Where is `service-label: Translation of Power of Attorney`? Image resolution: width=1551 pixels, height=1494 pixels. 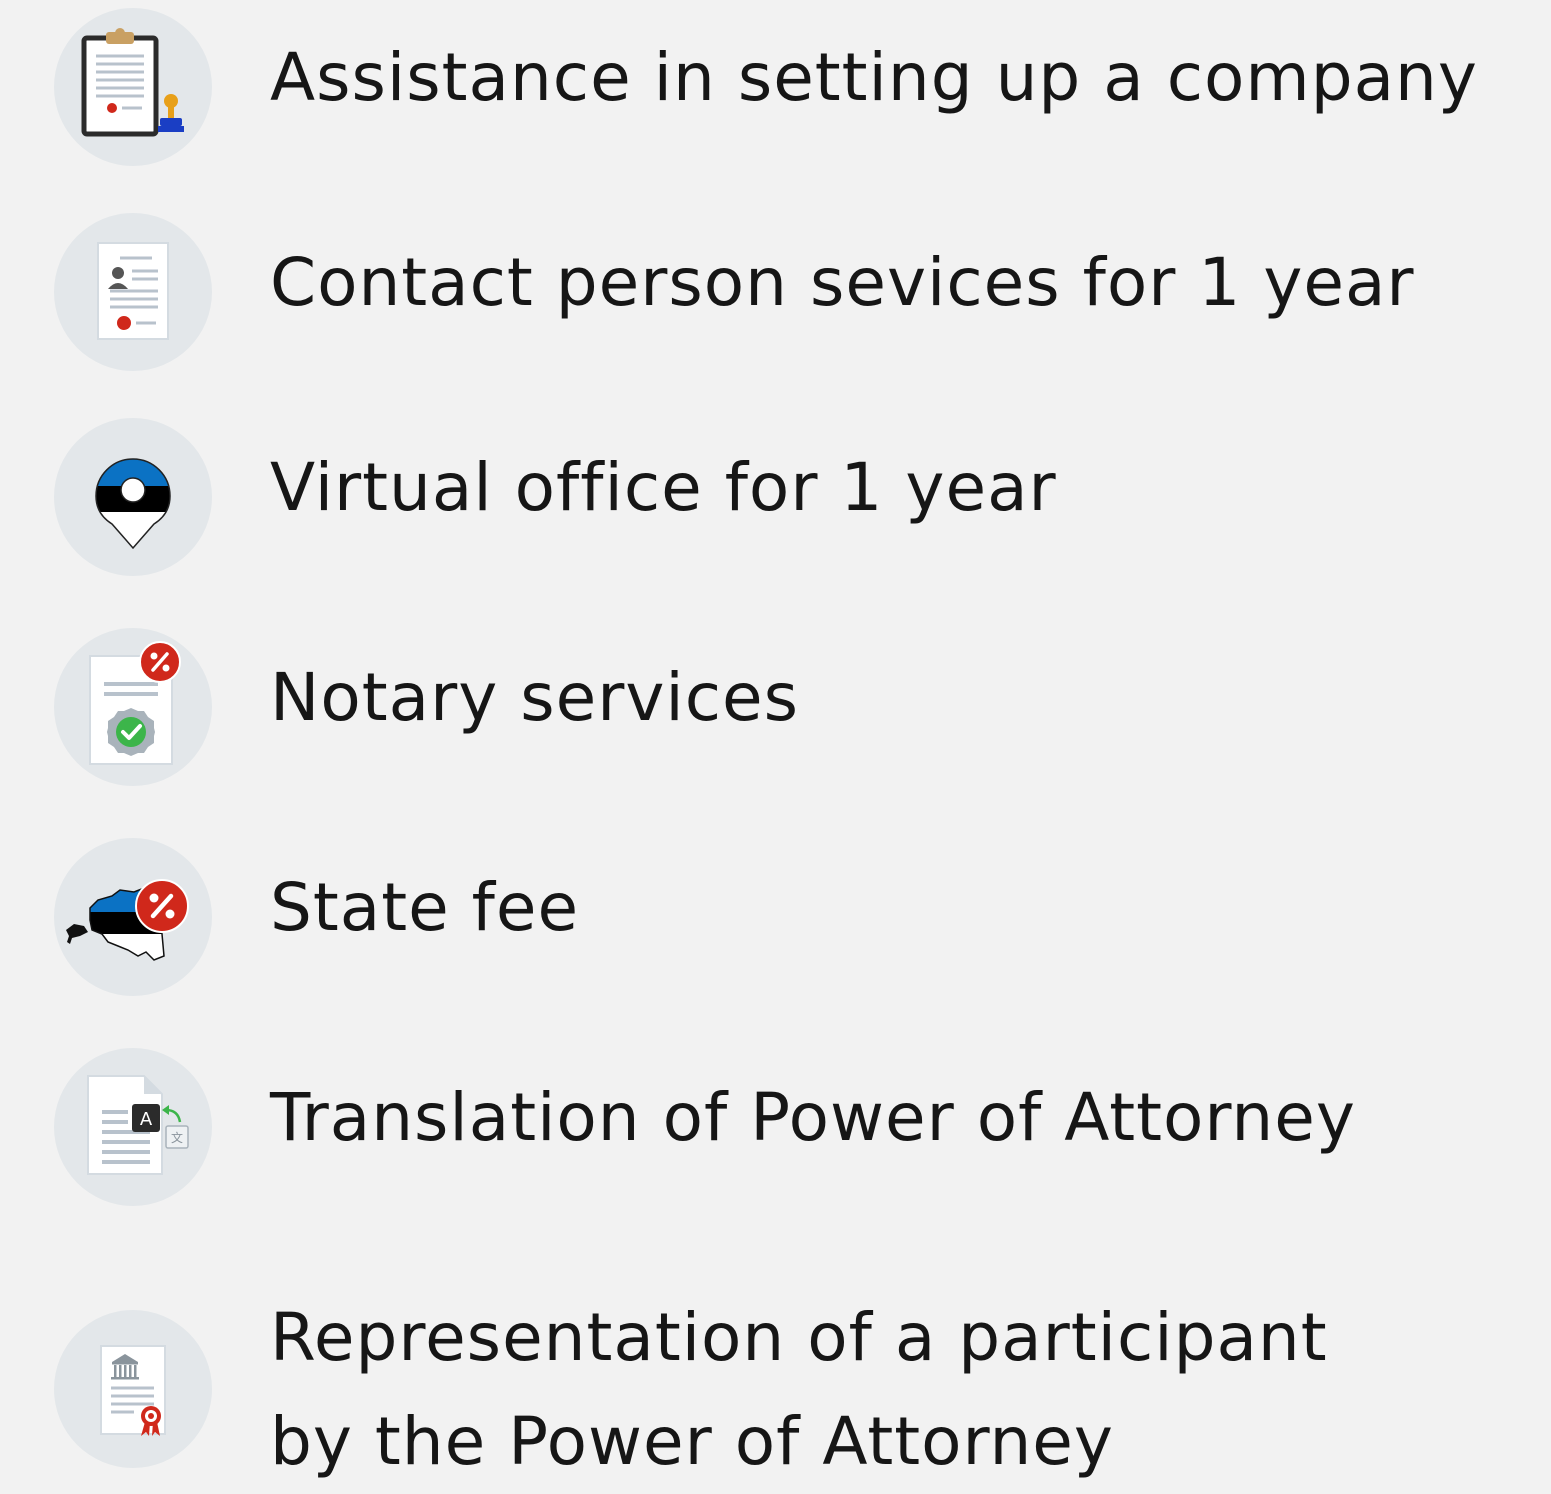
service-label: Translation of Power of Attorney is located at coordinates (813, 1117).